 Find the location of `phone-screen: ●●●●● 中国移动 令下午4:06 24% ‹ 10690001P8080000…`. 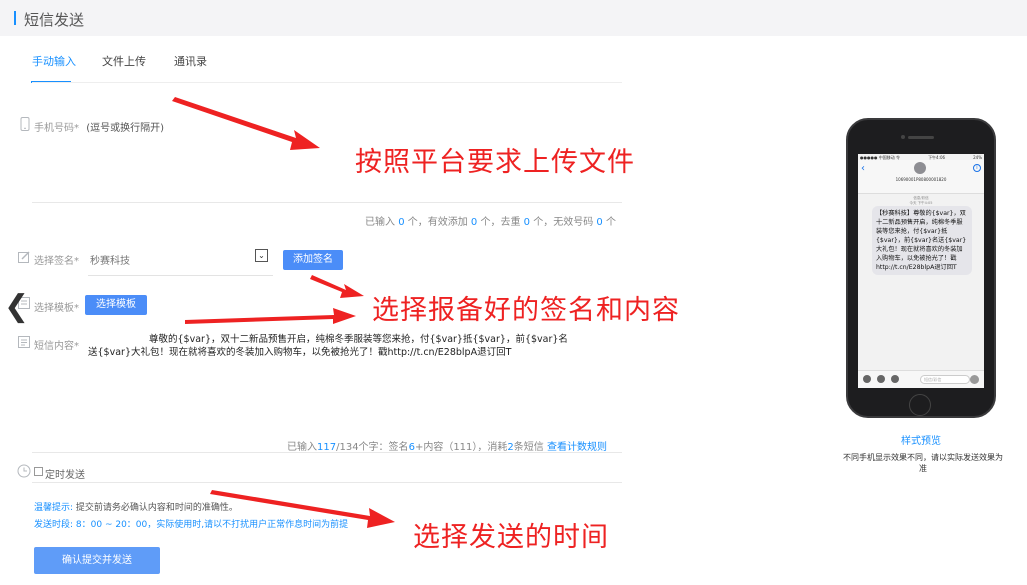

phone-screen: ●●●●● 中国移动 令下午4:06 24% ‹ 10690001P8080000… is located at coordinates (921, 271).